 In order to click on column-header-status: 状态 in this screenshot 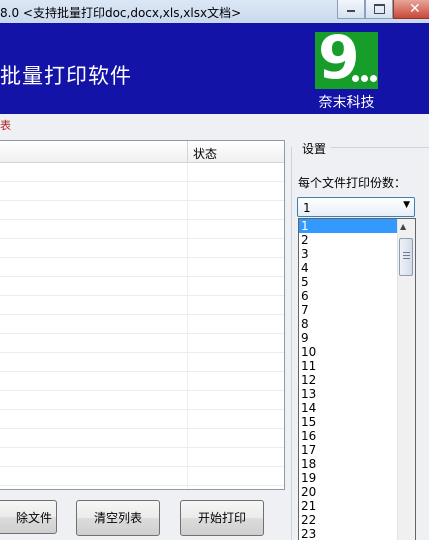, I will do `click(205, 153)`.